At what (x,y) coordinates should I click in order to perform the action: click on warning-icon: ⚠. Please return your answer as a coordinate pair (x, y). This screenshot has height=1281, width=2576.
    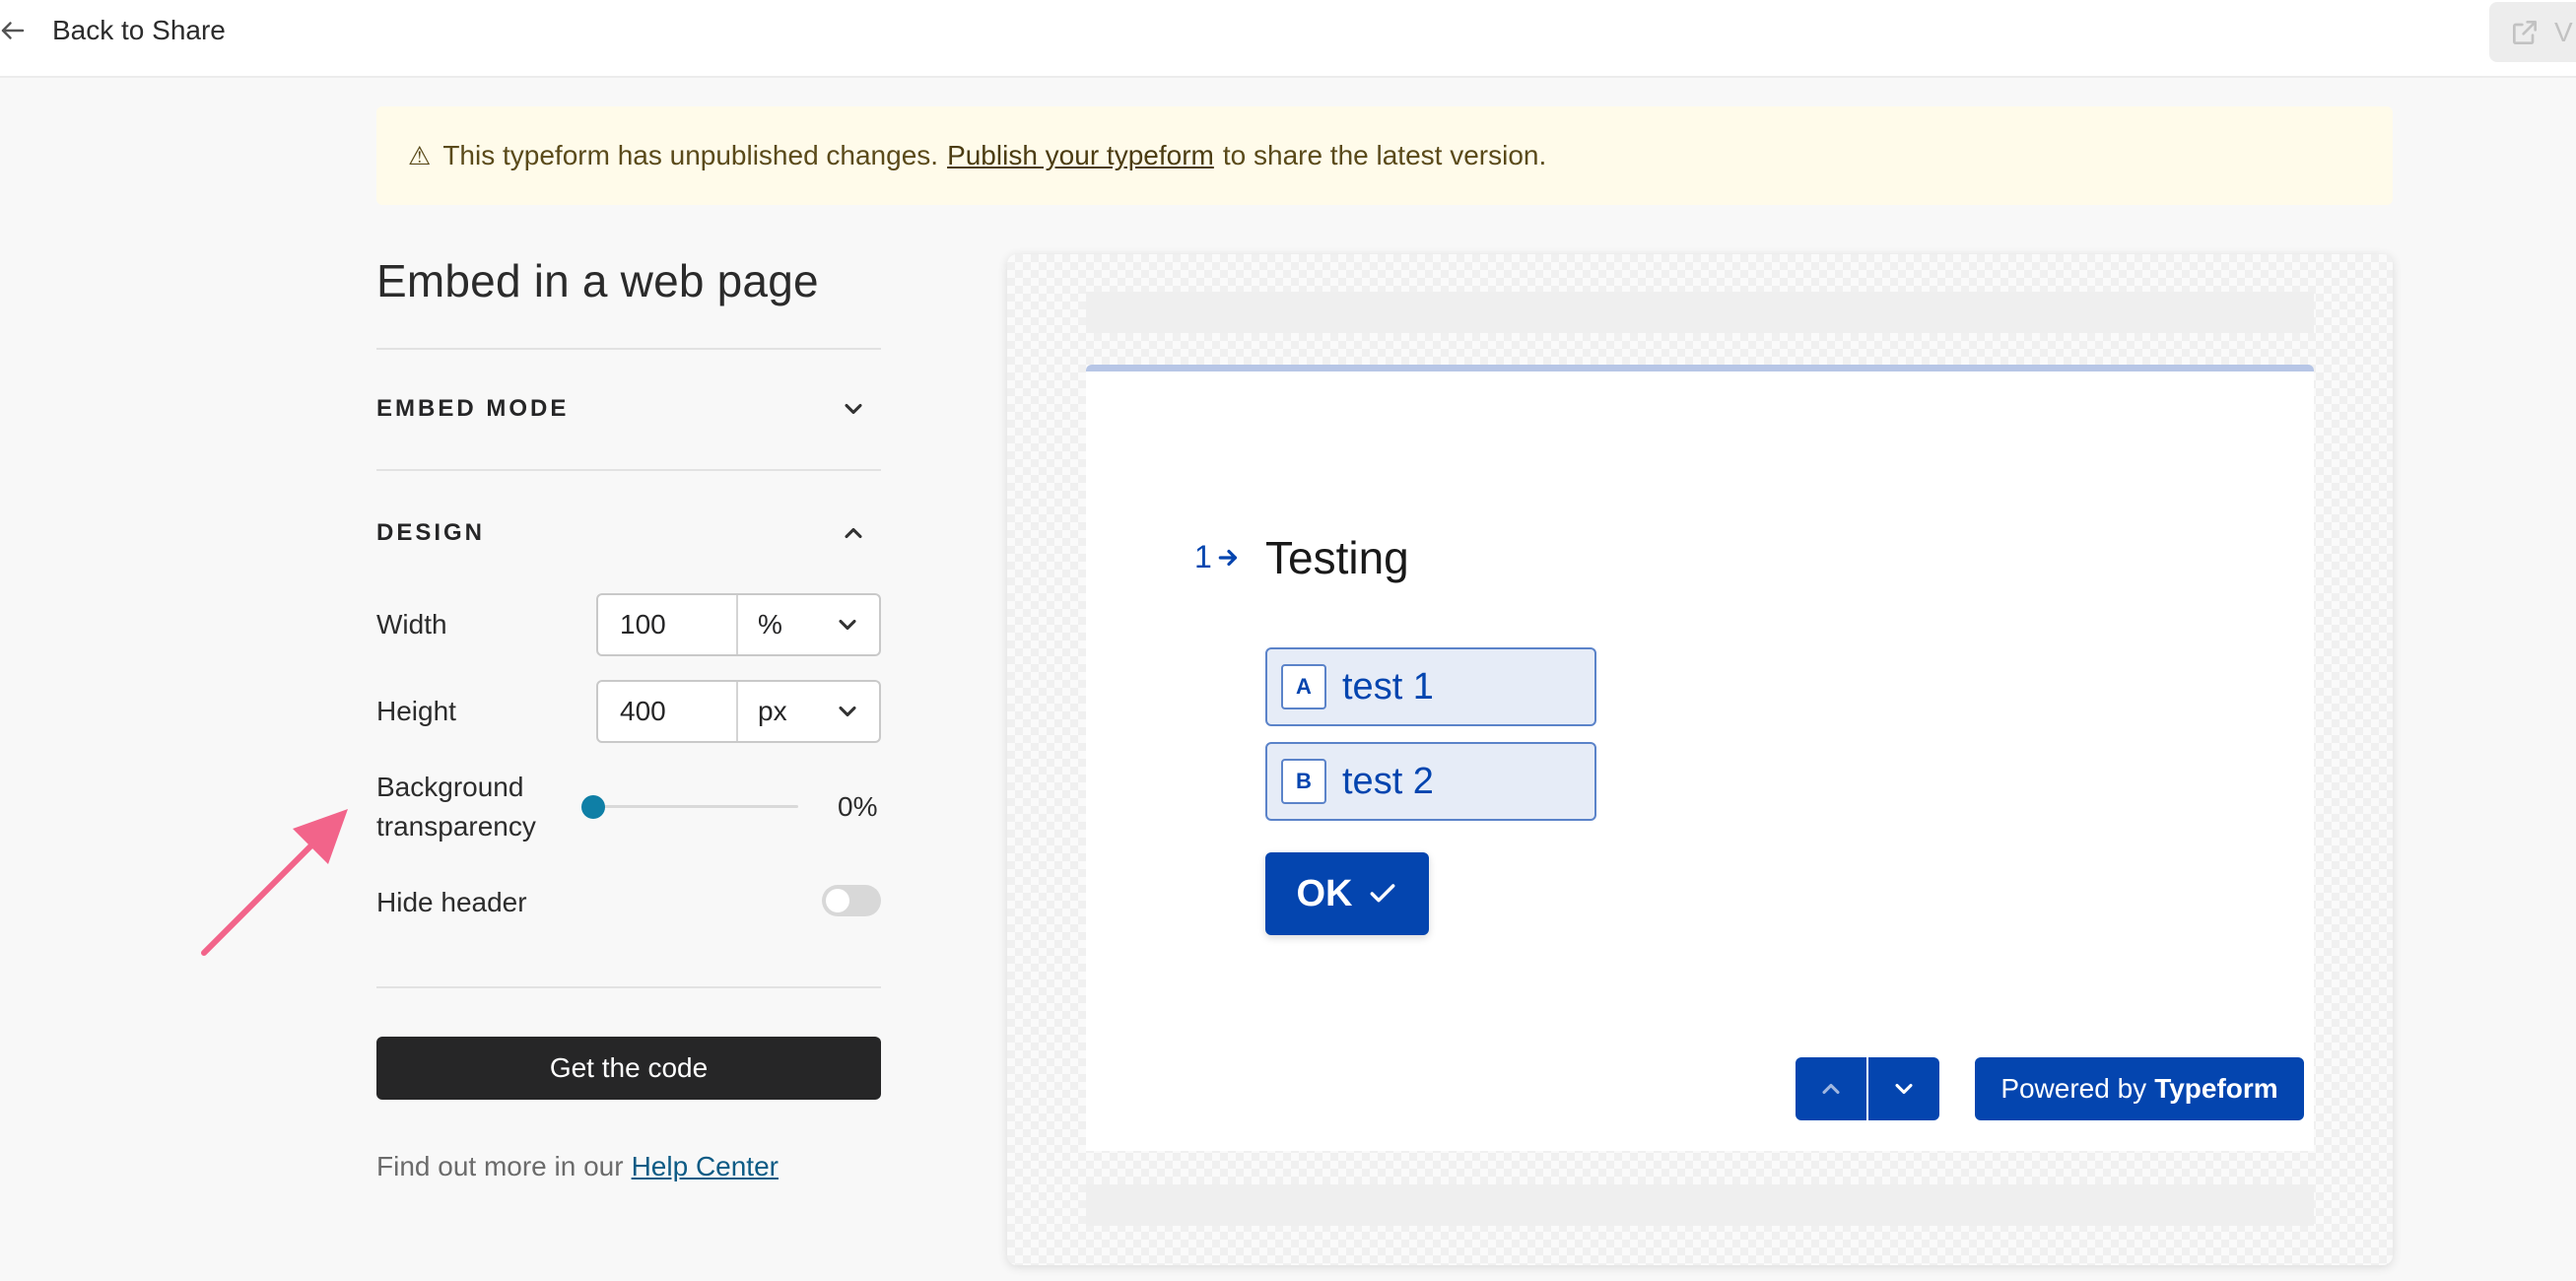
    Looking at the image, I should click on (420, 155).